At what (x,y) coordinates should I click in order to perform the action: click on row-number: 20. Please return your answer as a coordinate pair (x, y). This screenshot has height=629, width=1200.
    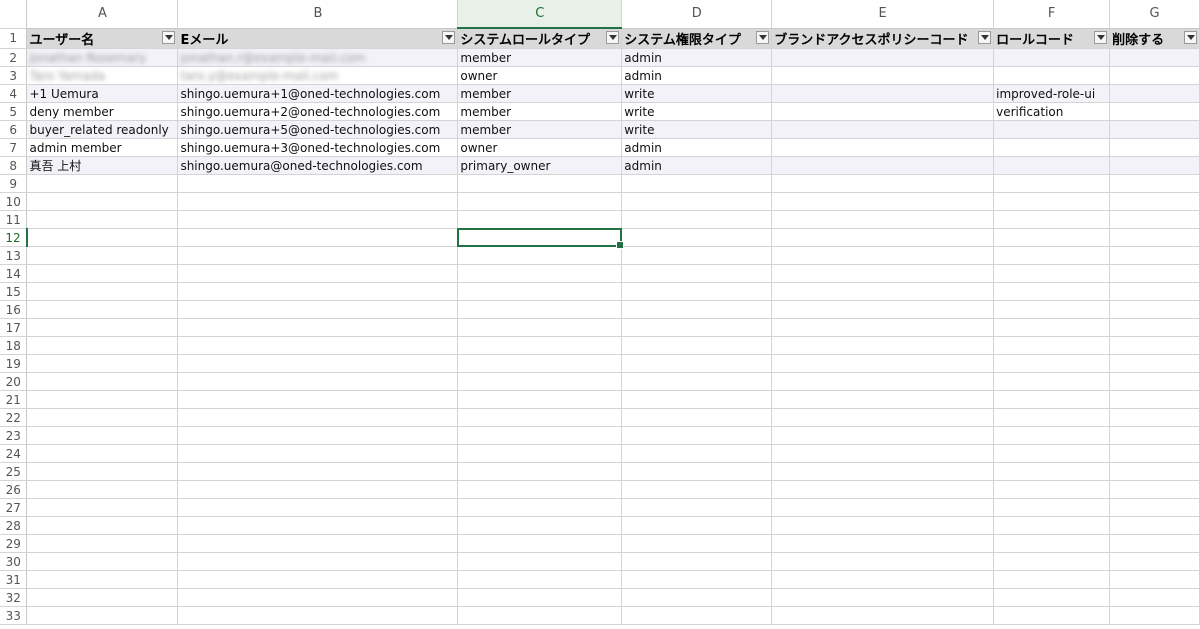
    Looking at the image, I should click on (14, 381).